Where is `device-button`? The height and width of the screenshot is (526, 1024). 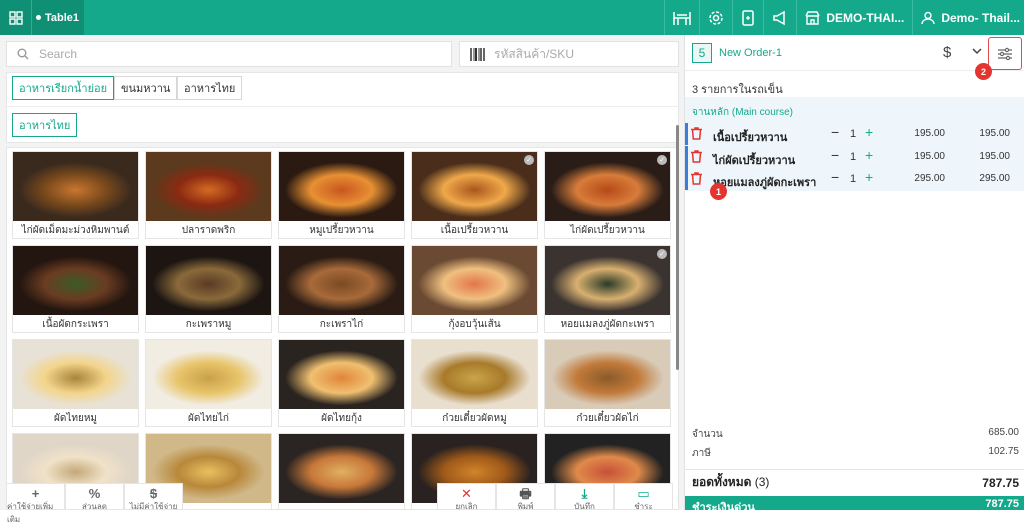
device-button is located at coordinates (747, 17).